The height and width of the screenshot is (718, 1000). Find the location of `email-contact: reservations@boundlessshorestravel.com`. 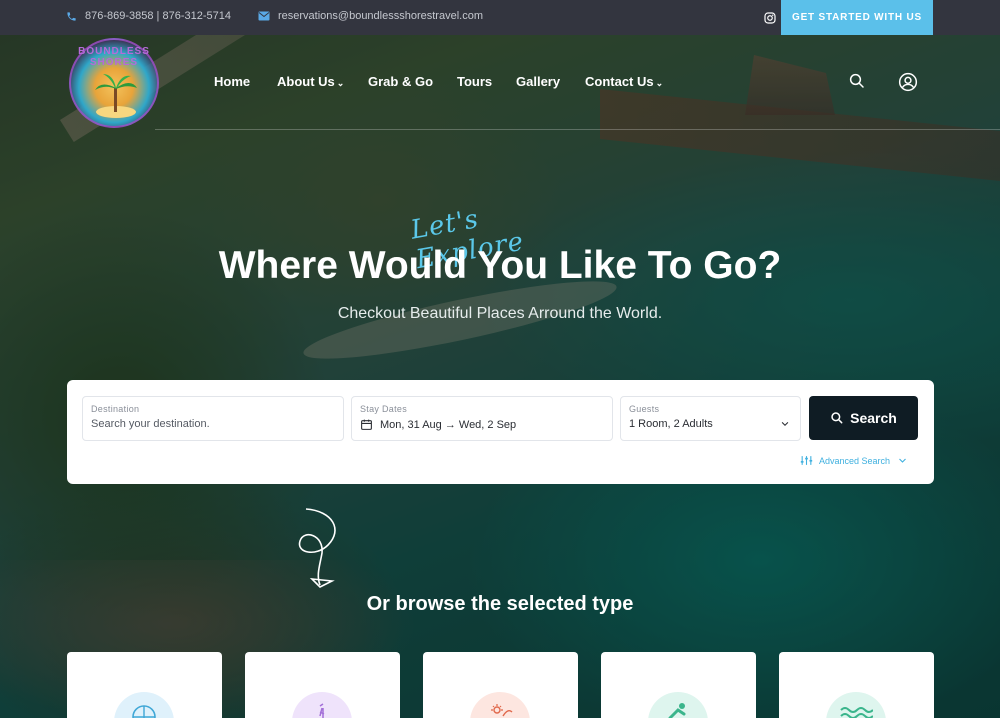

email-contact: reservations@boundlessshorestravel.com is located at coordinates (370, 16).